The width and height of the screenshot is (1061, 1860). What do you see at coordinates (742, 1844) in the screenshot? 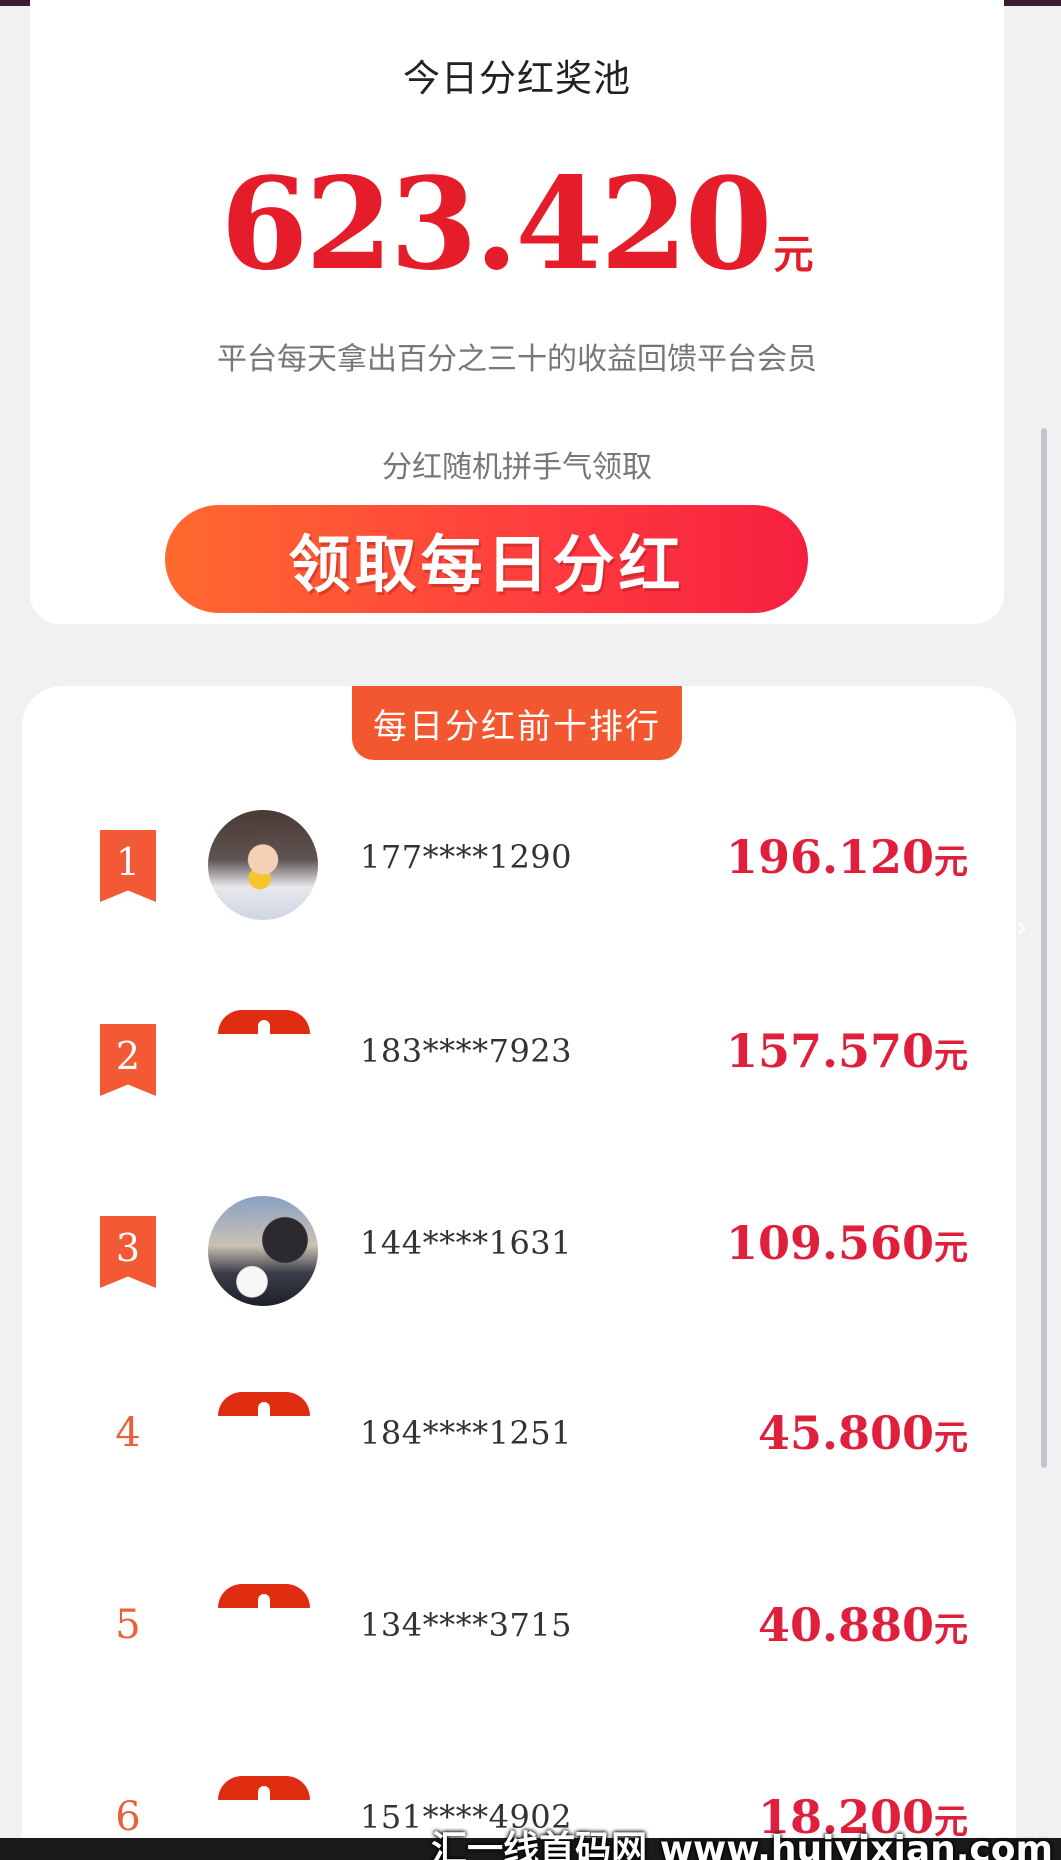
I see `watermark-logo: 汇一线首码网 www.huiyixian.com` at bounding box center [742, 1844].